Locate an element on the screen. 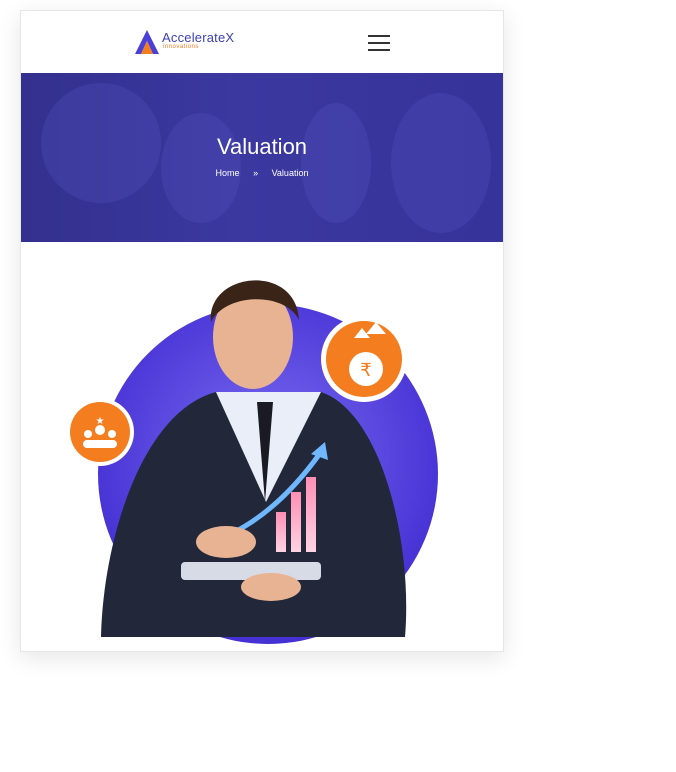 Image resolution: width=676 pixels, height=772 pixels. logo-tagline: innovations is located at coordinates (181, 47).